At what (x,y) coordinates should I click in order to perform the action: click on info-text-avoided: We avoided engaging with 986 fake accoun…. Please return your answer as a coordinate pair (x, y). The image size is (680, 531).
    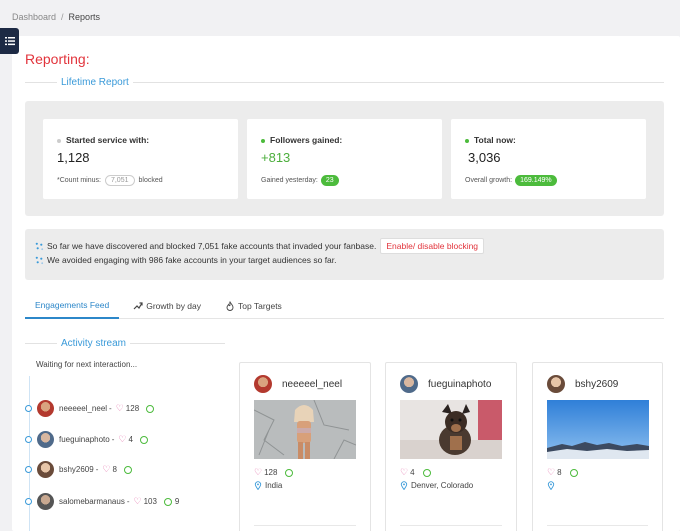
    Looking at the image, I should click on (192, 260).